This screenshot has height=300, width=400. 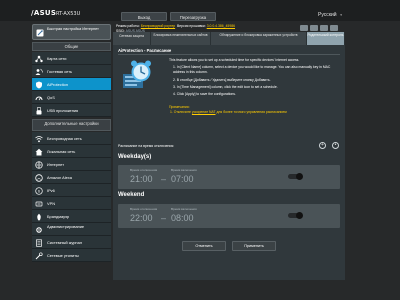 What do you see at coordinates (66, 226) in the screenshot?
I see `sidebar-item-label: Администрирование` at bounding box center [66, 226].